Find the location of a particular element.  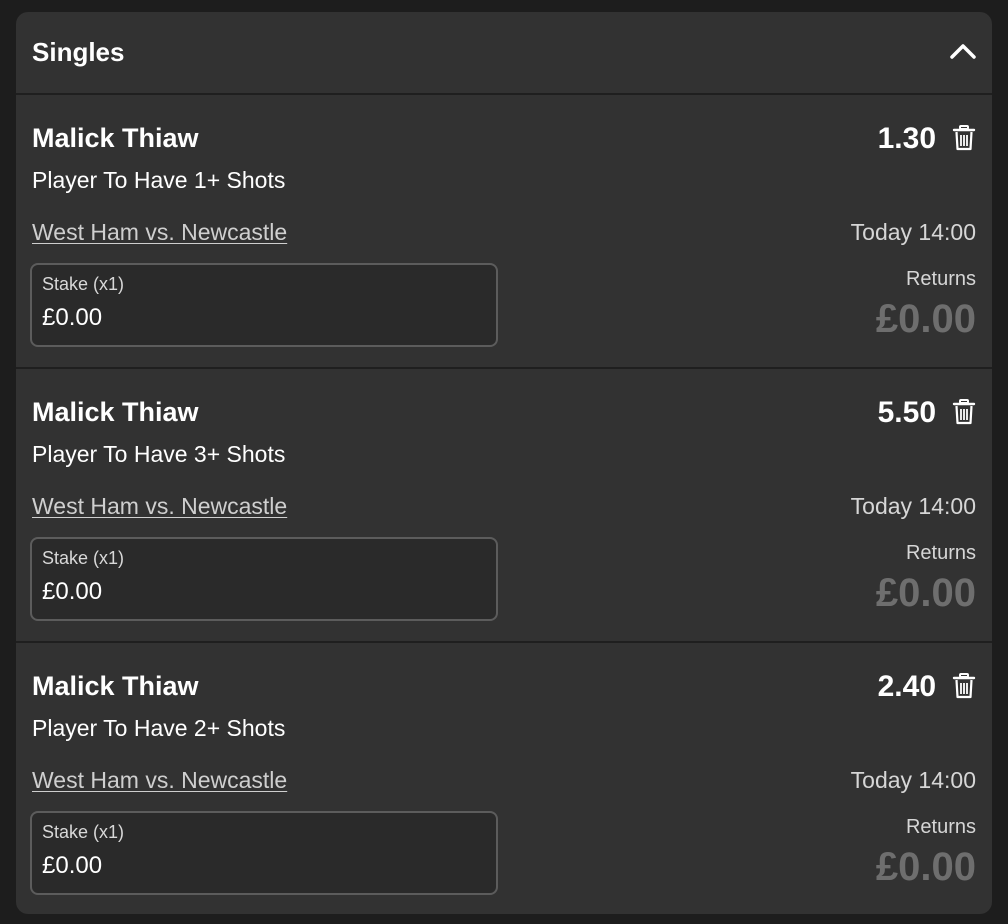

odds-value: 1.30 is located at coordinates (906, 138).